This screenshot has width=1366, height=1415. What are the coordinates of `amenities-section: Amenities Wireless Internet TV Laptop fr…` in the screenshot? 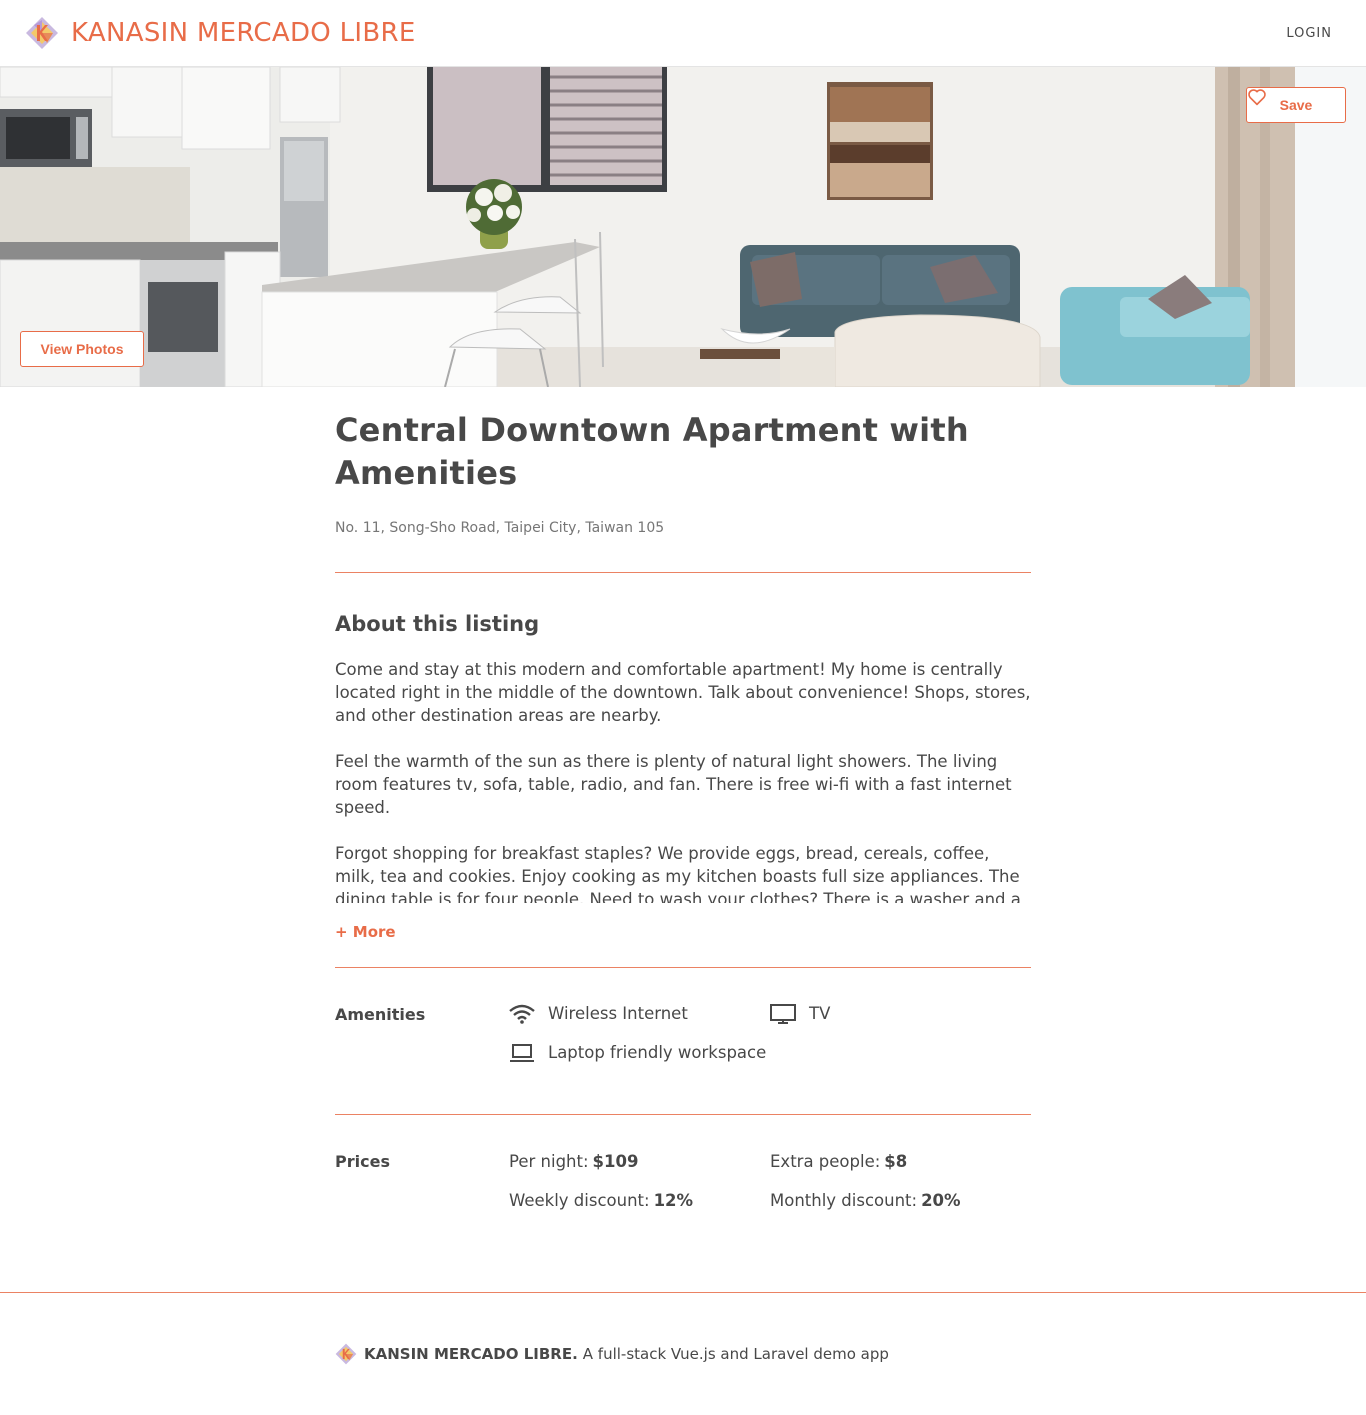 It's located at (683, 1041).